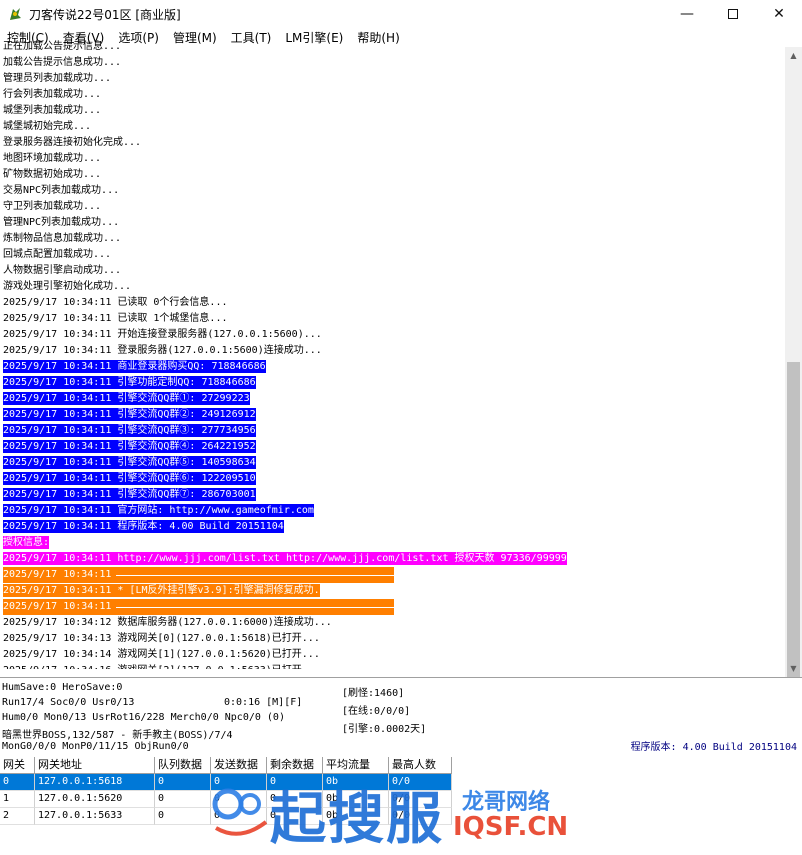 The width and height of the screenshot is (802, 855). Describe the element at coordinates (376, 711) in the screenshot. I see `status-online: [在线:0/0/0]` at that location.